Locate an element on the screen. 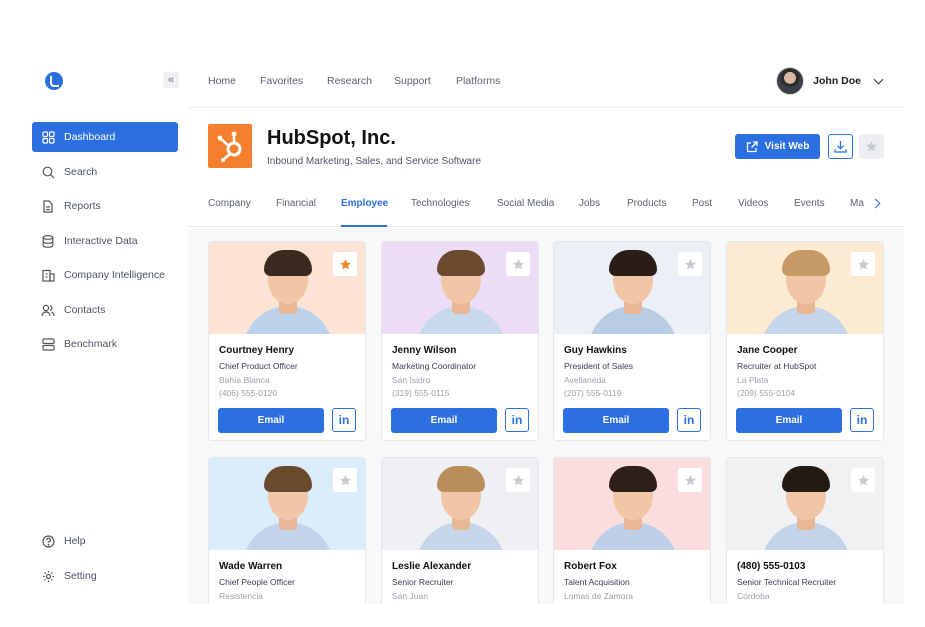  employee-role: Chief Product Officer is located at coordinates (258, 366).